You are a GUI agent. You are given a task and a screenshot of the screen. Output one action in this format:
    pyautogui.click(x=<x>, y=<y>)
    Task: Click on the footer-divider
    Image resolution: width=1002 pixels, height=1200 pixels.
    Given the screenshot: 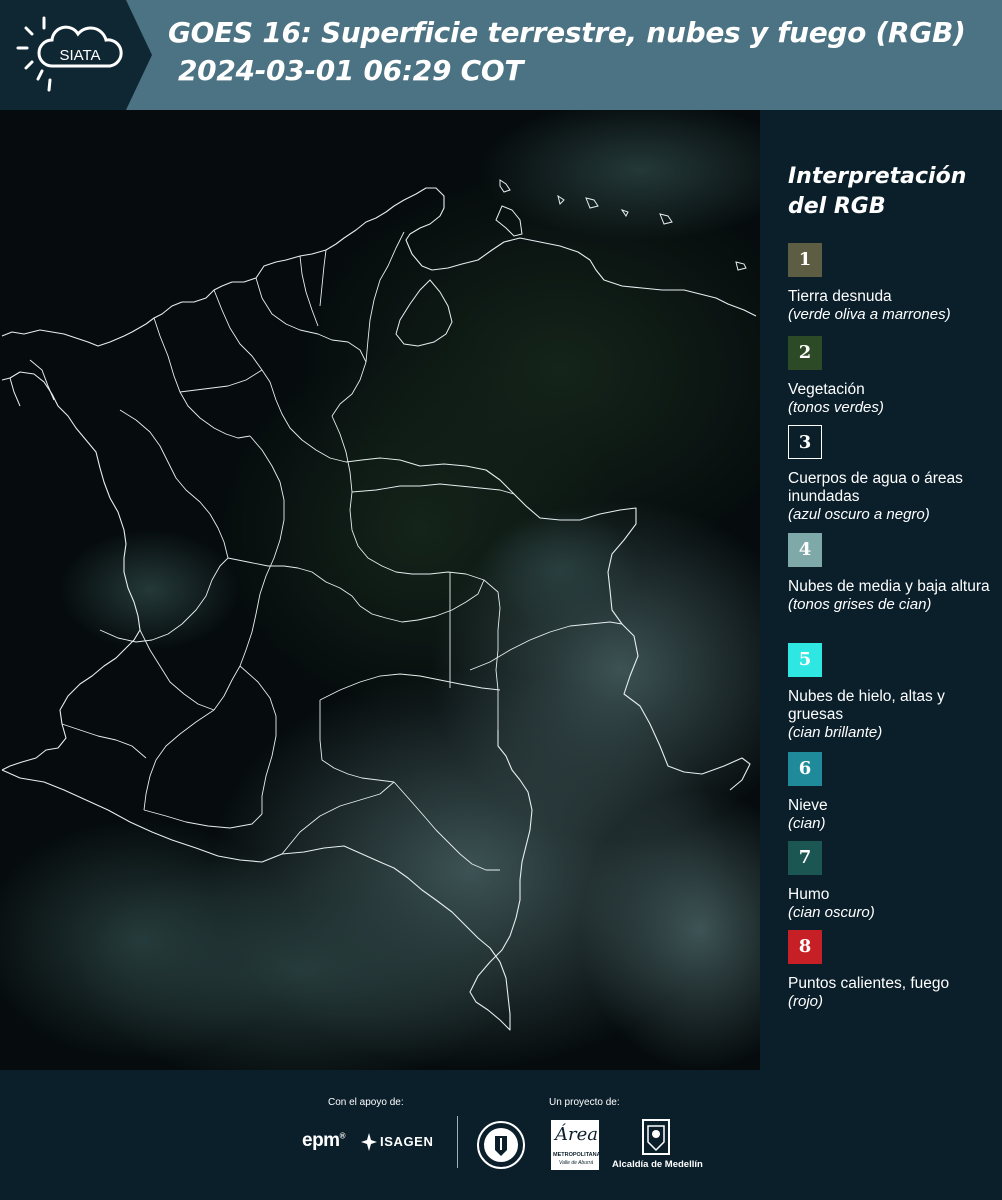 What is the action you would take?
    pyautogui.click(x=457, y=1142)
    